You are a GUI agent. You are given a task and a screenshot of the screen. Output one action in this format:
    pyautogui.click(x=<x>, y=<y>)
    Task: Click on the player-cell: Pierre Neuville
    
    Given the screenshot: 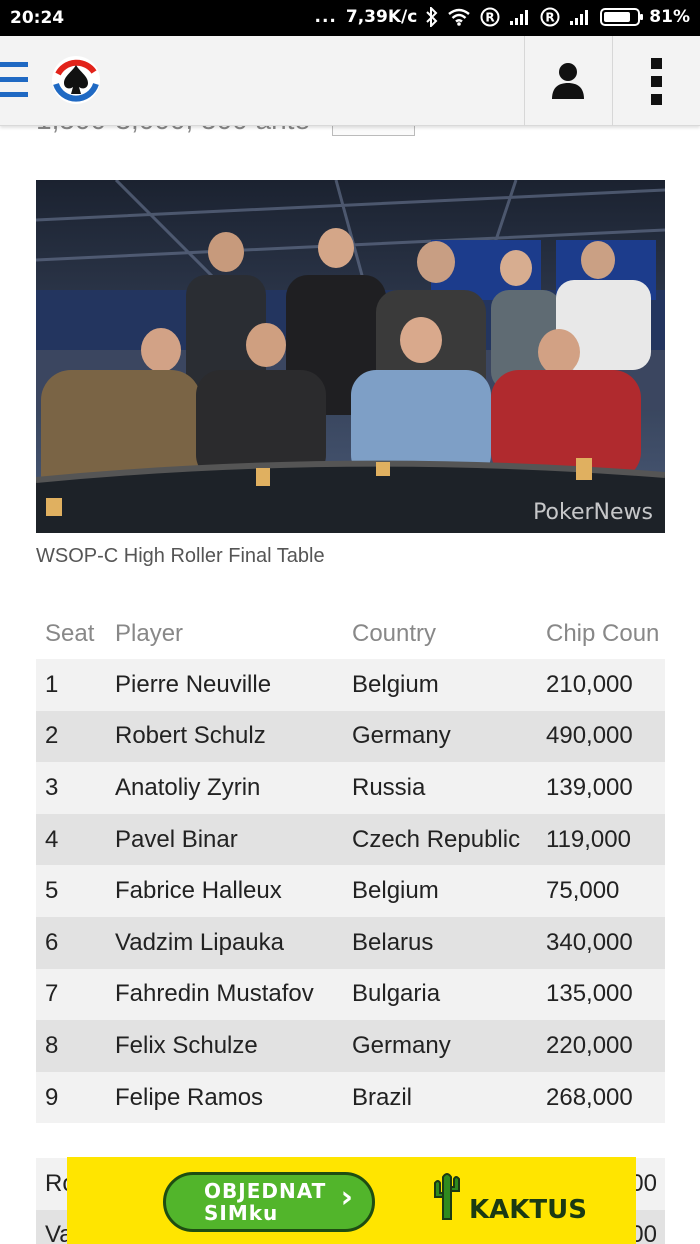 What is the action you would take?
    pyautogui.click(x=224, y=685)
    